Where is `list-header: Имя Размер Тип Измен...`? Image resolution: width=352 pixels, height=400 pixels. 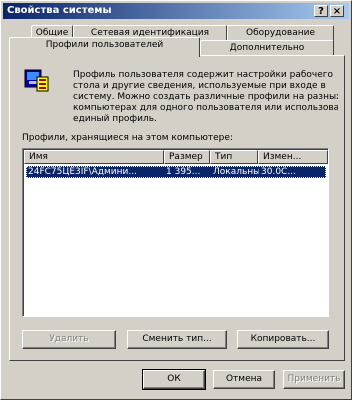 list-header: Имя Размер Тип Измен... is located at coordinates (176, 157).